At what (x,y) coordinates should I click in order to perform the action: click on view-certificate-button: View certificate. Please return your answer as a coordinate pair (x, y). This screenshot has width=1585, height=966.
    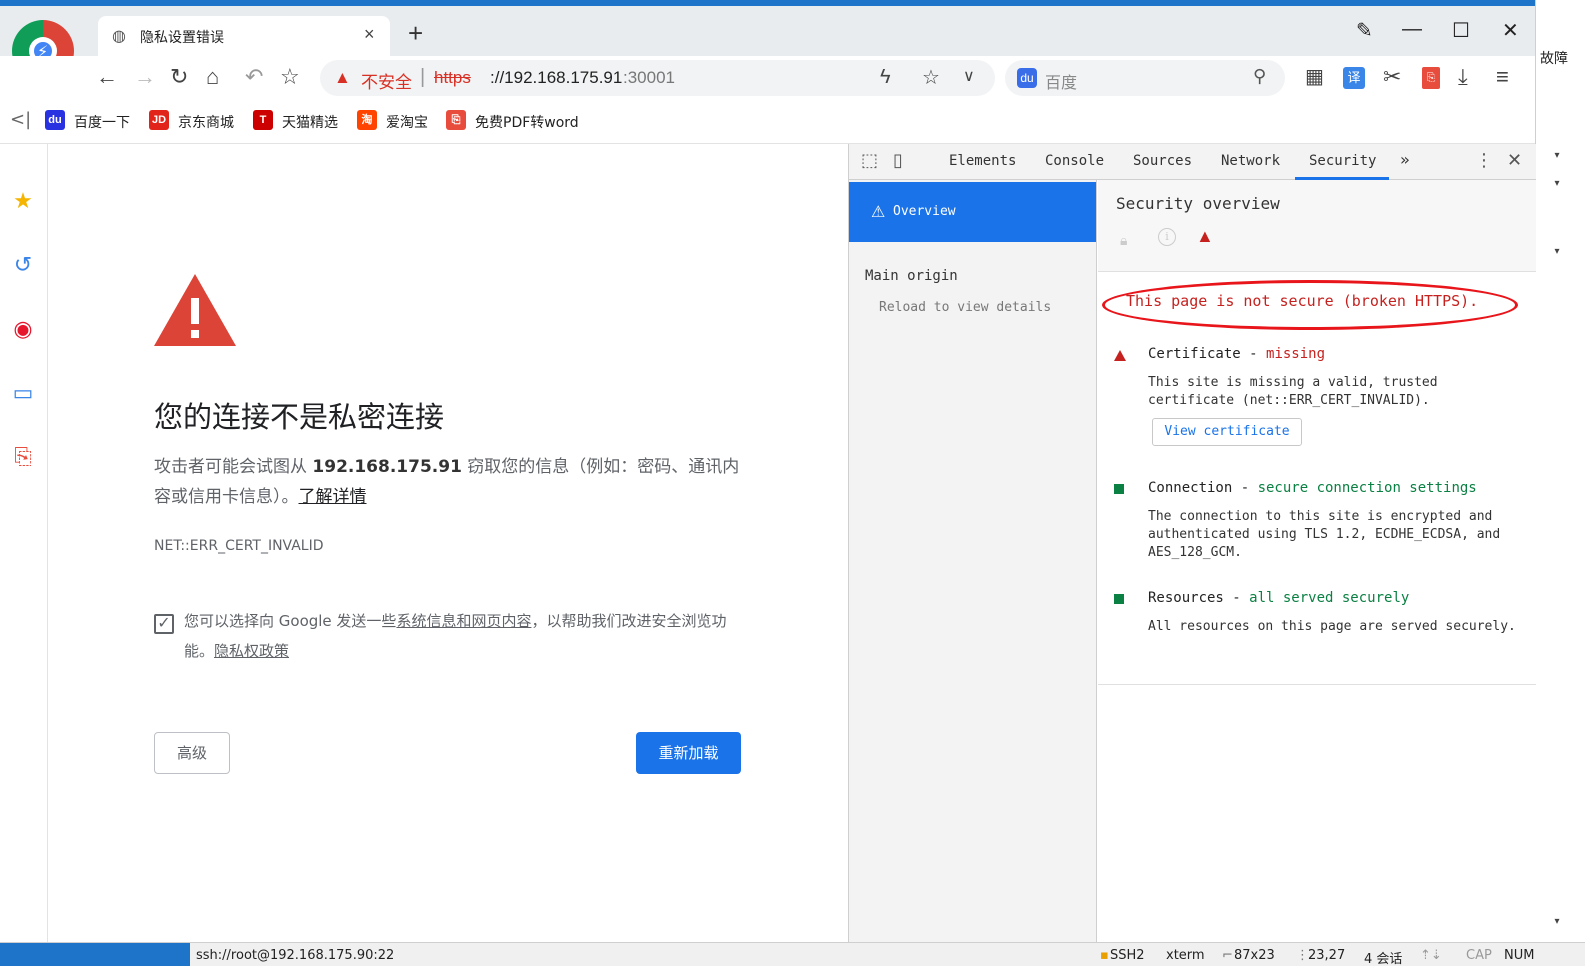
    Looking at the image, I should click on (1227, 432).